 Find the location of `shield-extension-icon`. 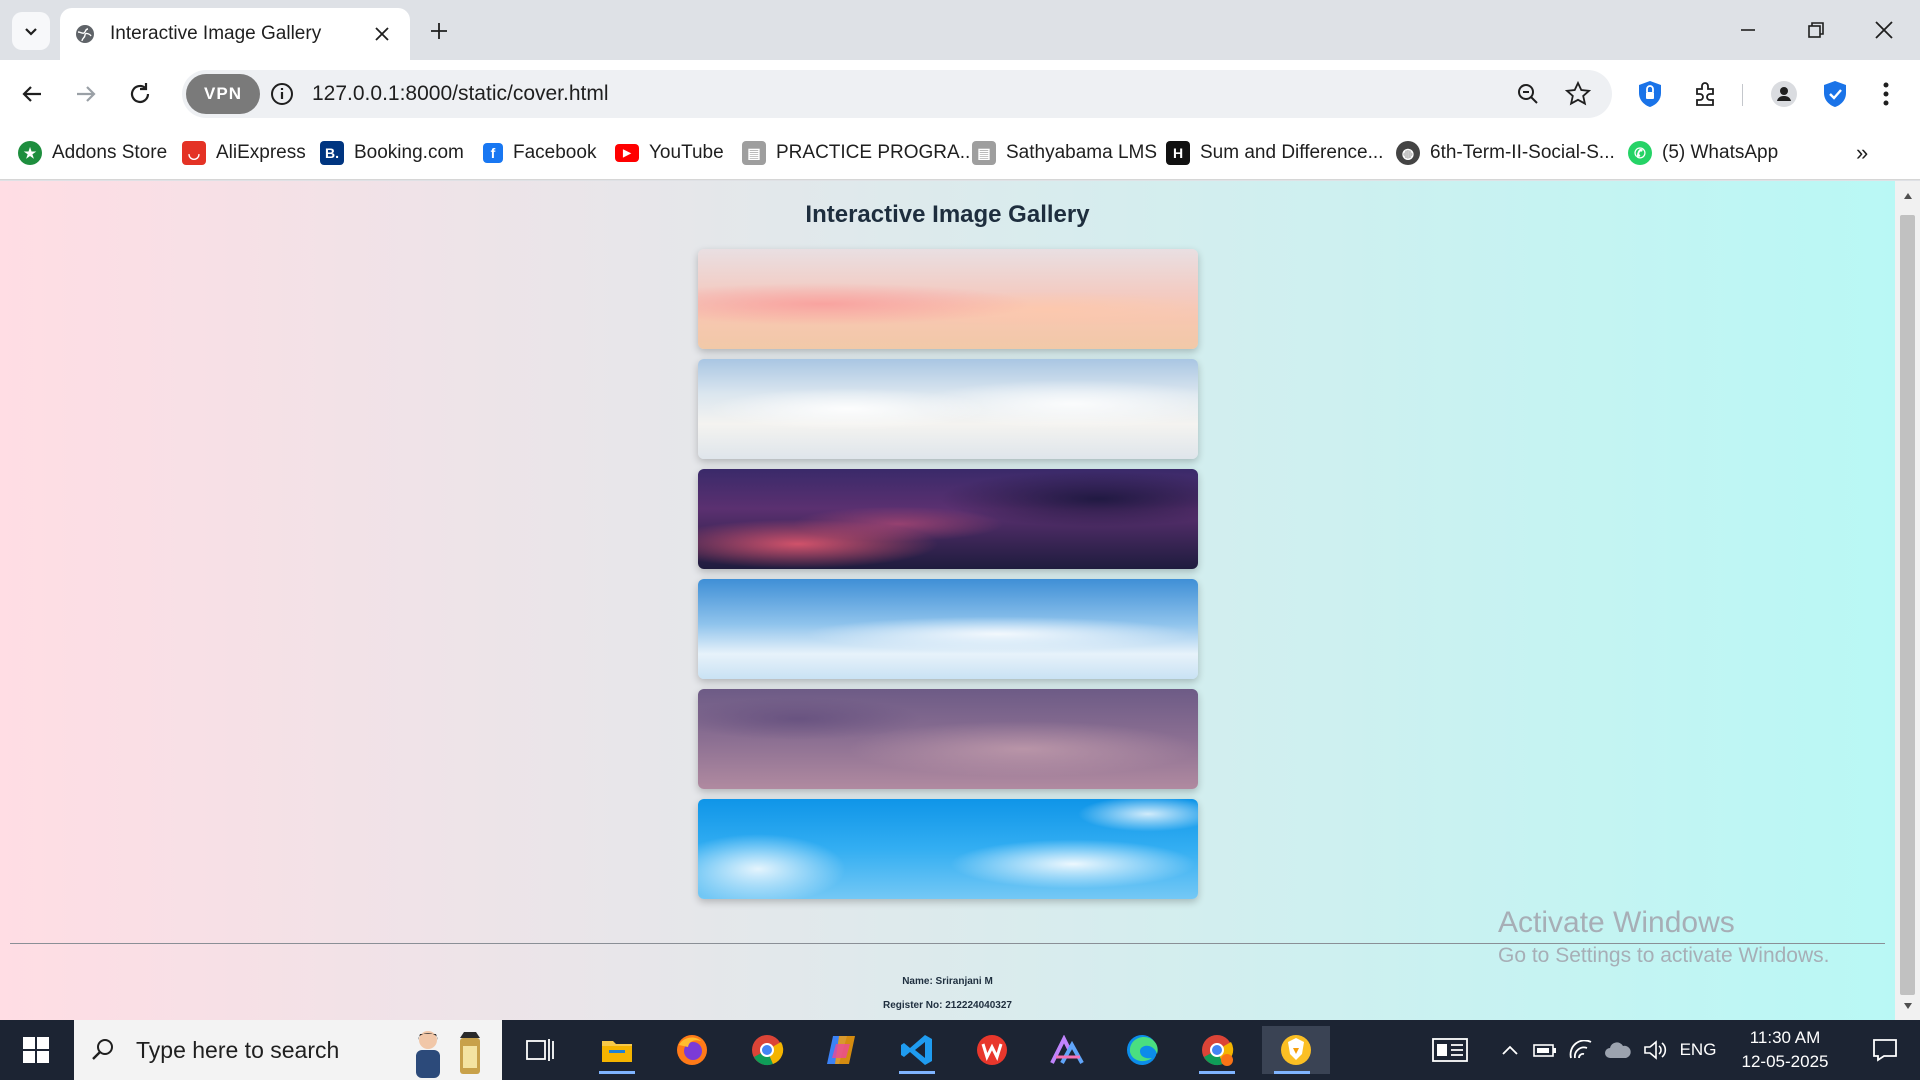

shield-extension-icon is located at coordinates (1650, 94).